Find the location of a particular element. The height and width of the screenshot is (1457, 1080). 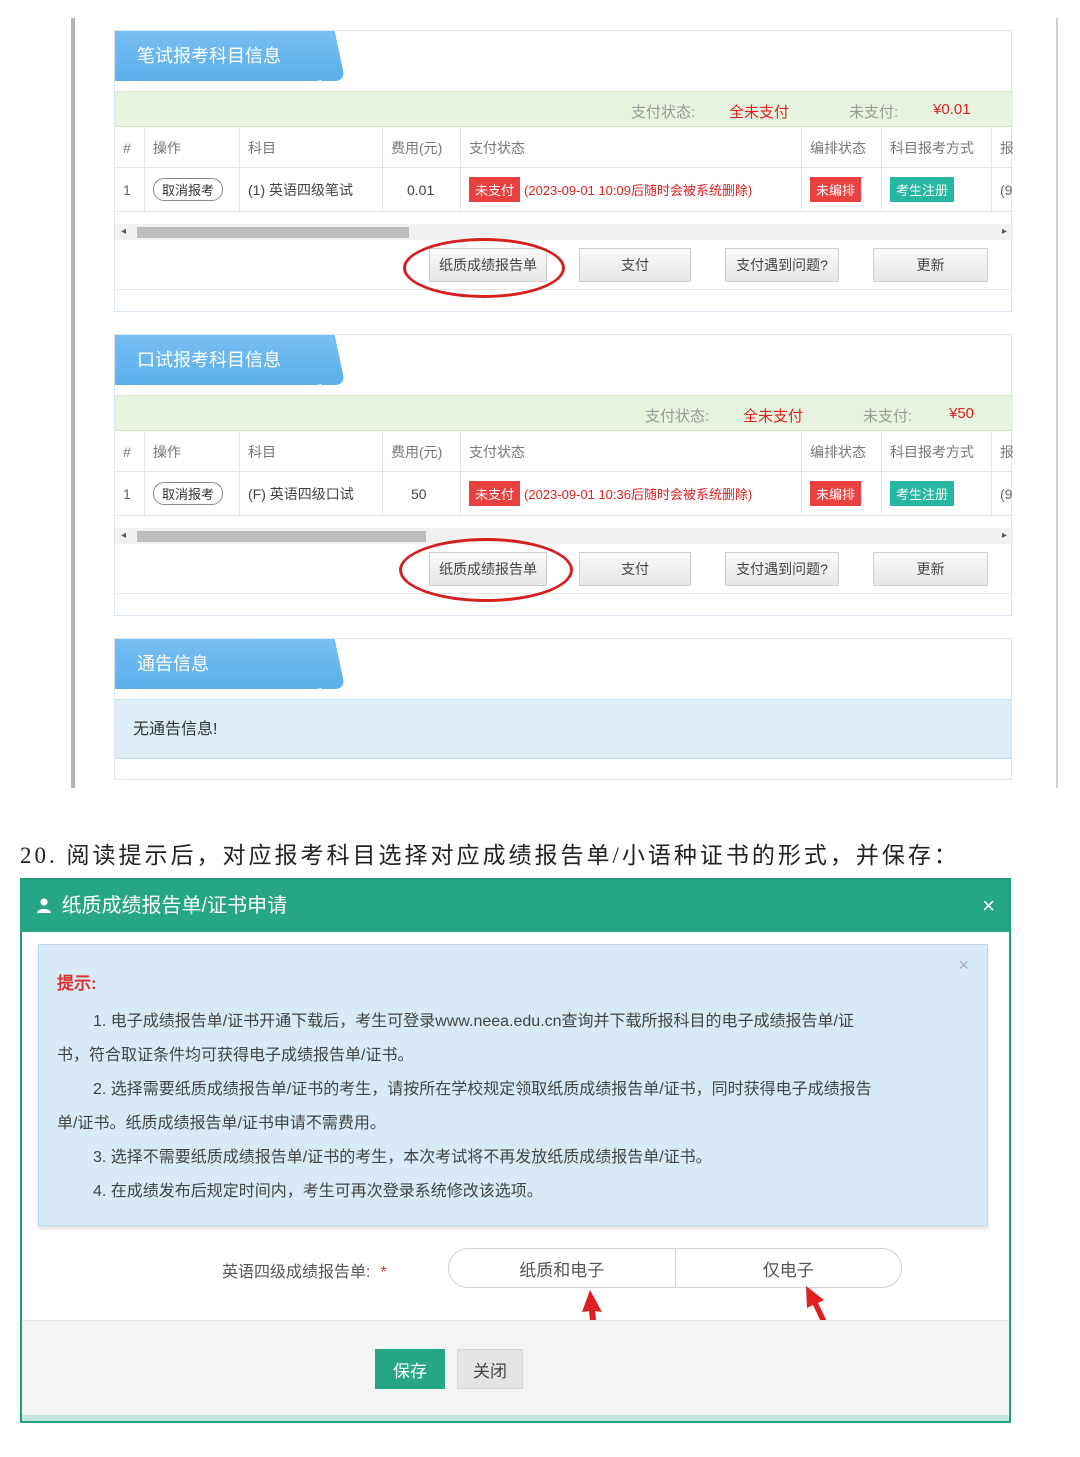

row-pay-status: 未支付 (2023-09-01 10:36后随时会被系统删除) is located at coordinates (631, 493).